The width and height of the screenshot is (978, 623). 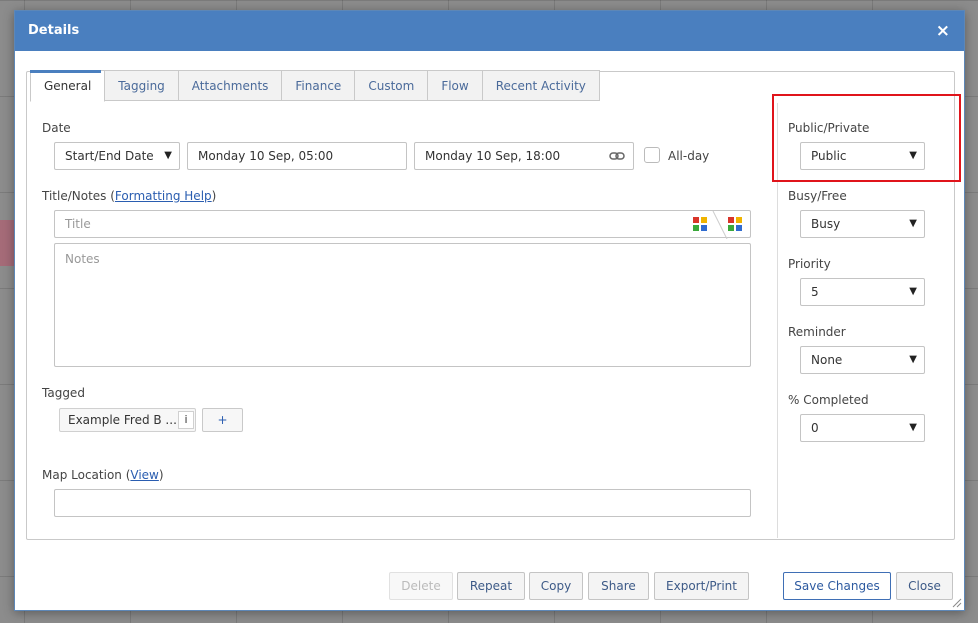 What do you see at coordinates (809, 264) in the screenshot?
I see `priority-label: Priority` at bounding box center [809, 264].